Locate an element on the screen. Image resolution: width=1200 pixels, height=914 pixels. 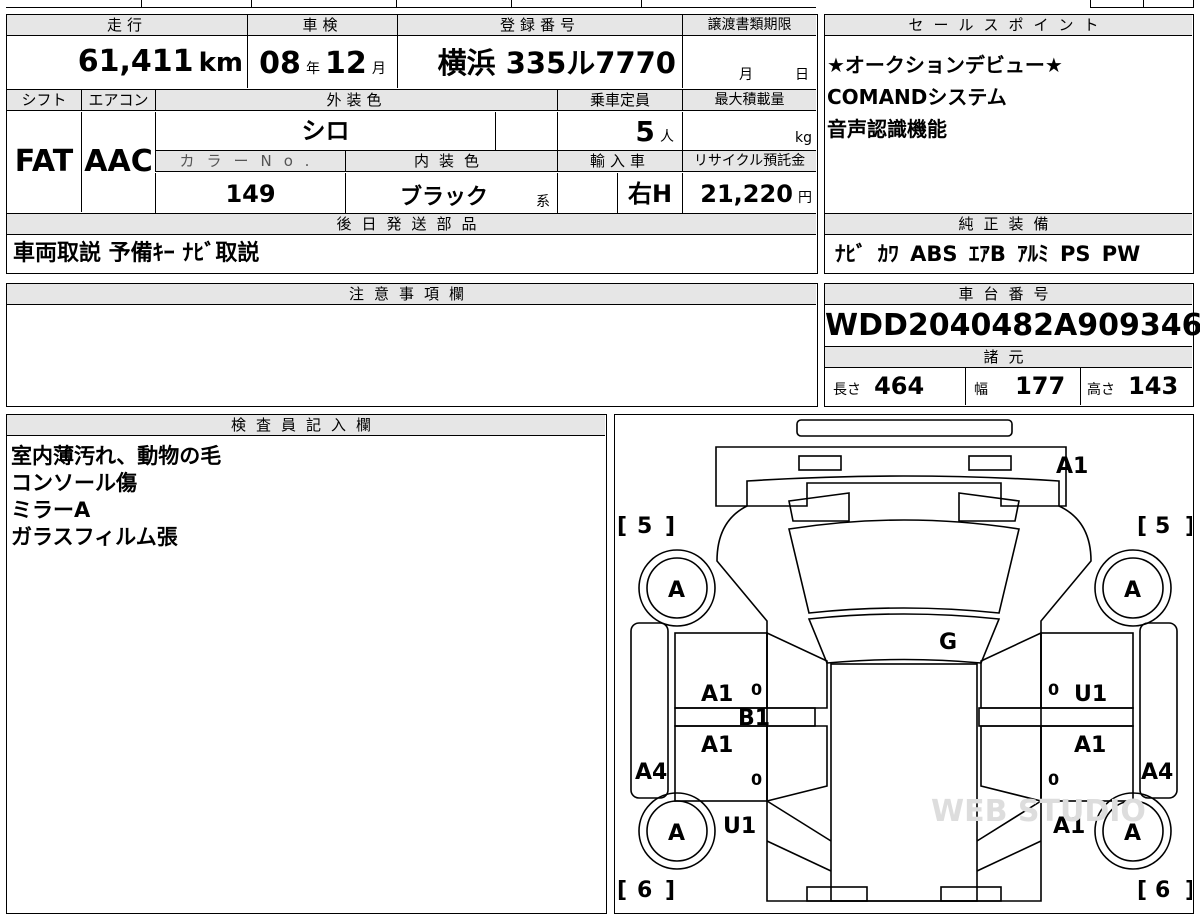
transfer-label: 譲渡書類期限 is located at coordinates (749, 25).